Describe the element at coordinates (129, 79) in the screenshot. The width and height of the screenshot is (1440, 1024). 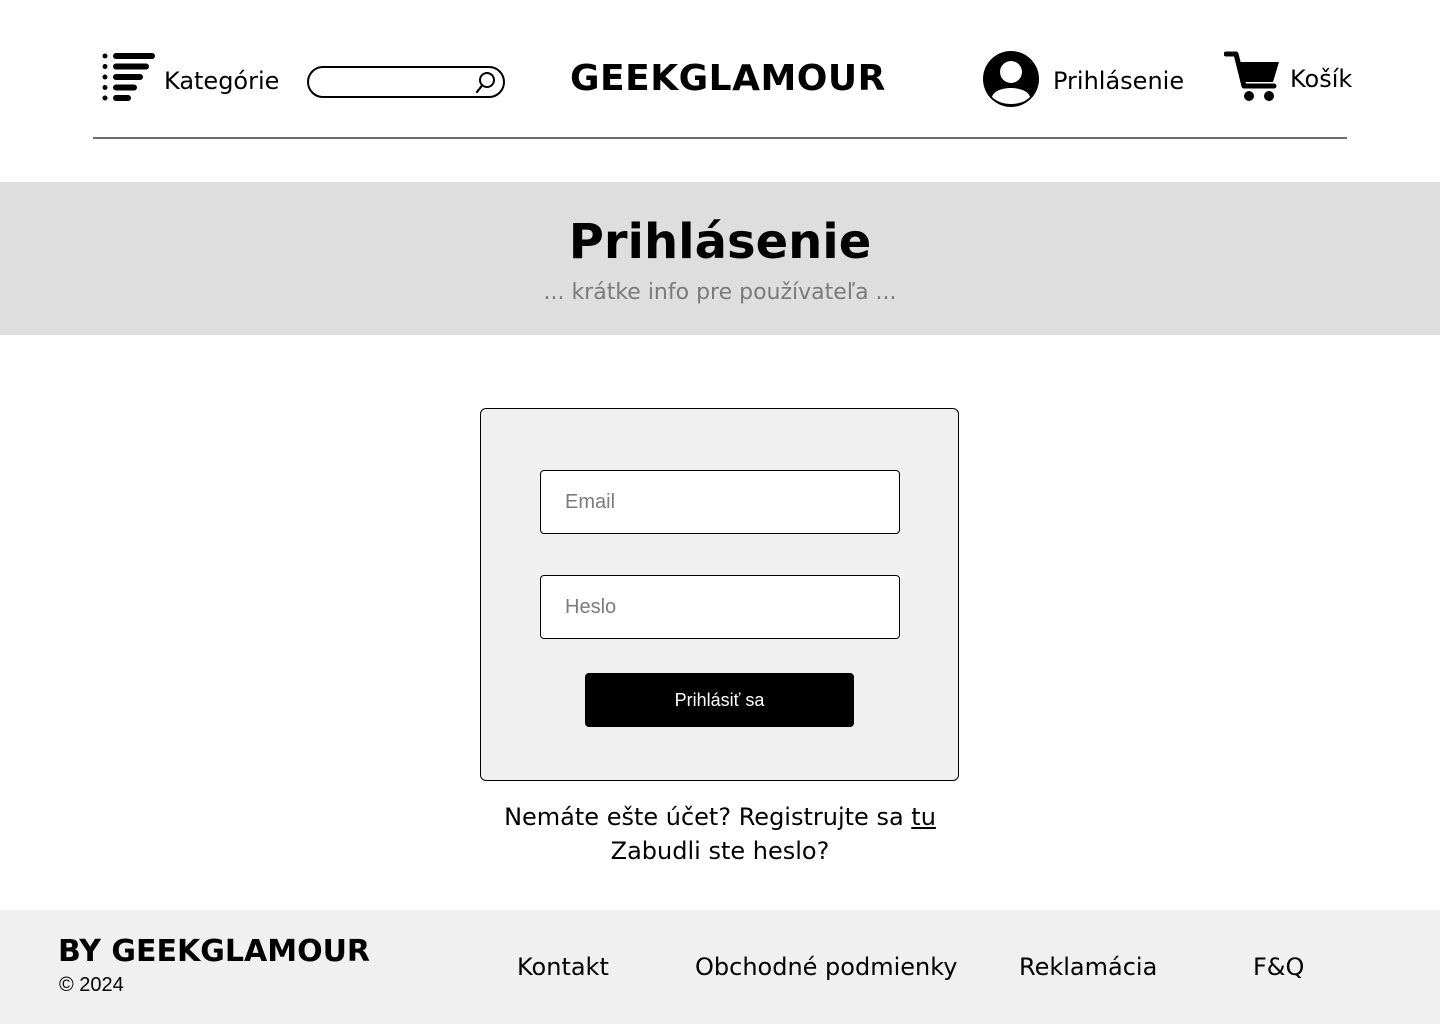
I see `categories-list-icon` at that location.